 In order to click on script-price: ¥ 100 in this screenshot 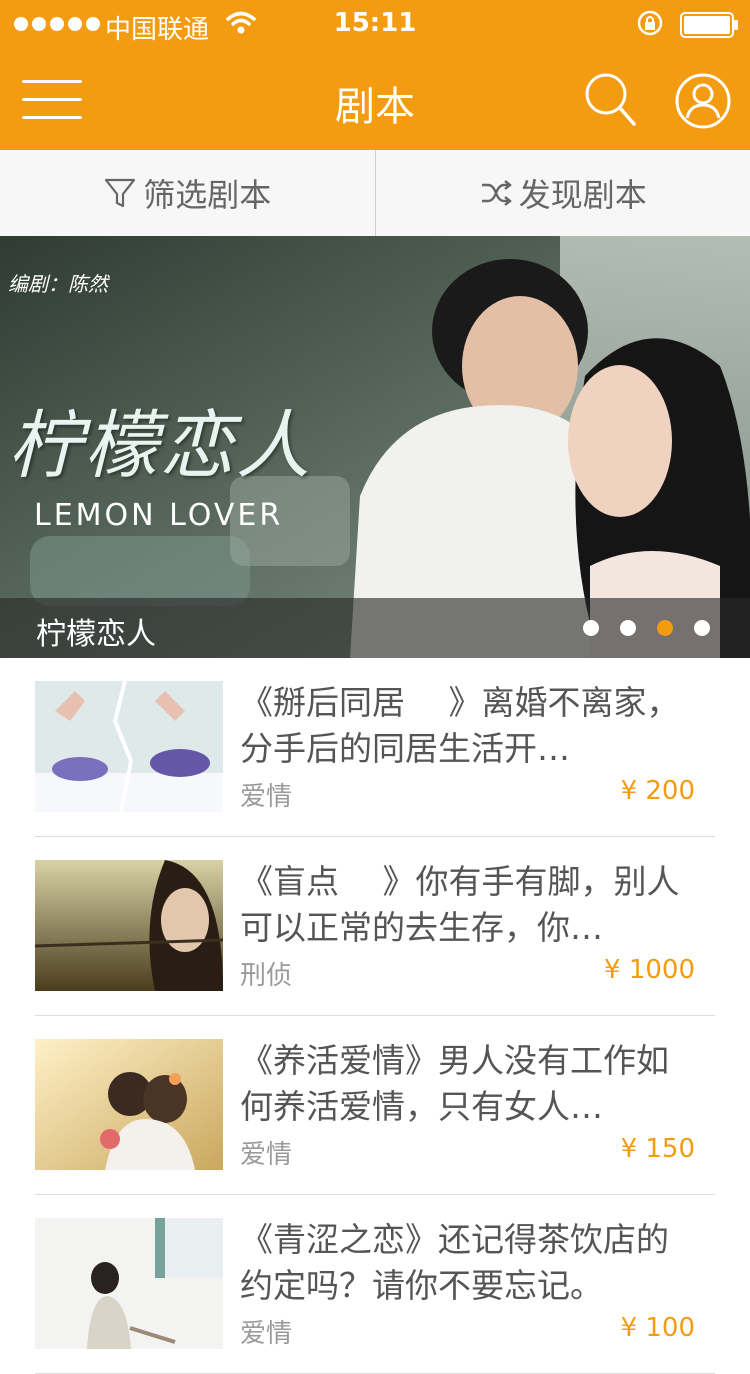, I will do `click(658, 1328)`.